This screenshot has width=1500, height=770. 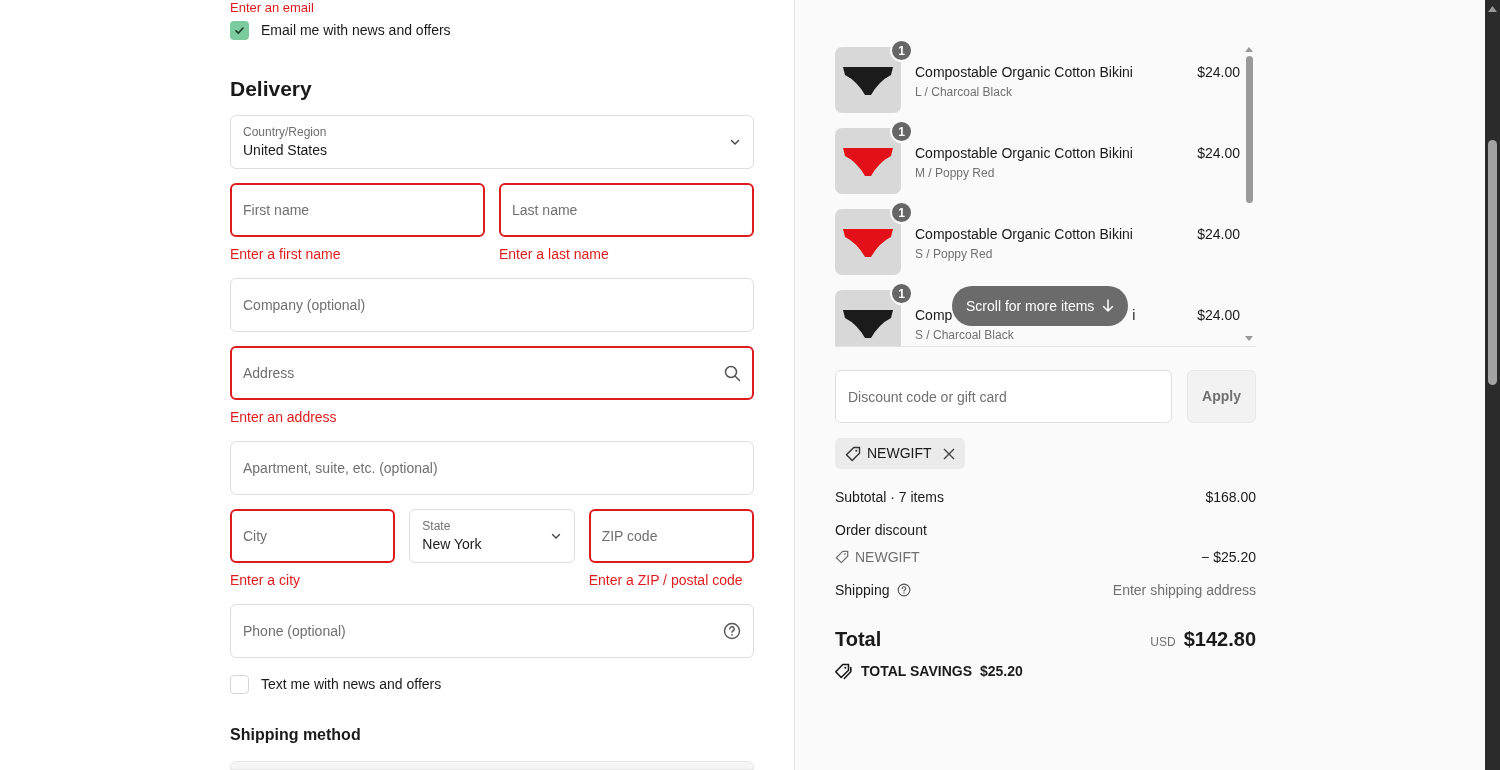 What do you see at coordinates (452, 544) in the screenshot?
I see `field-value: New York` at bounding box center [452, 544].